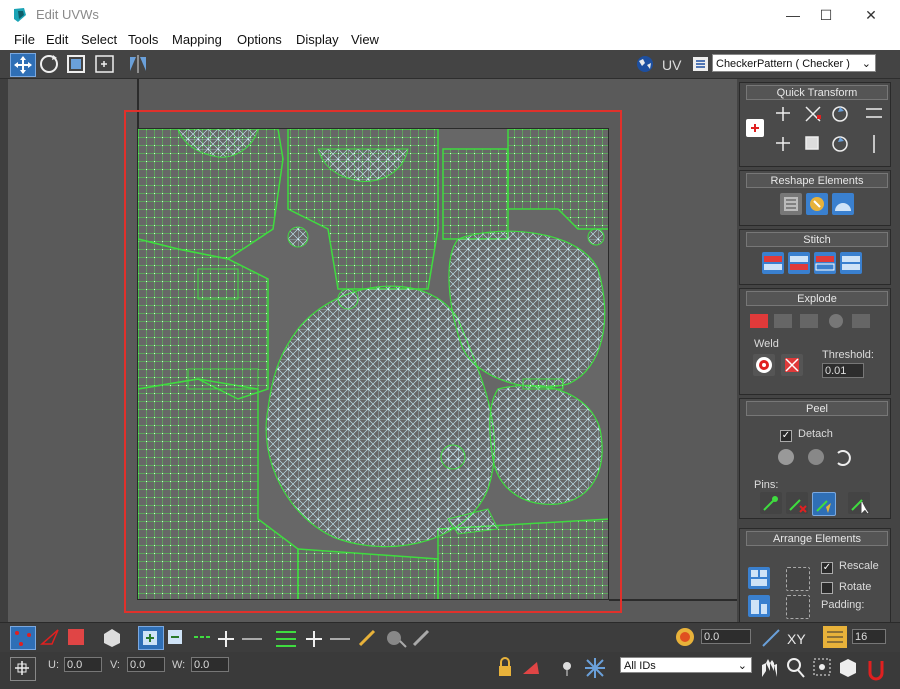 This screenshot has width=900, height=689. What do you see at coordinates (143, 39) in the screenshot?
I see `menu-tools: Tools` at bounding box center [143, 39].